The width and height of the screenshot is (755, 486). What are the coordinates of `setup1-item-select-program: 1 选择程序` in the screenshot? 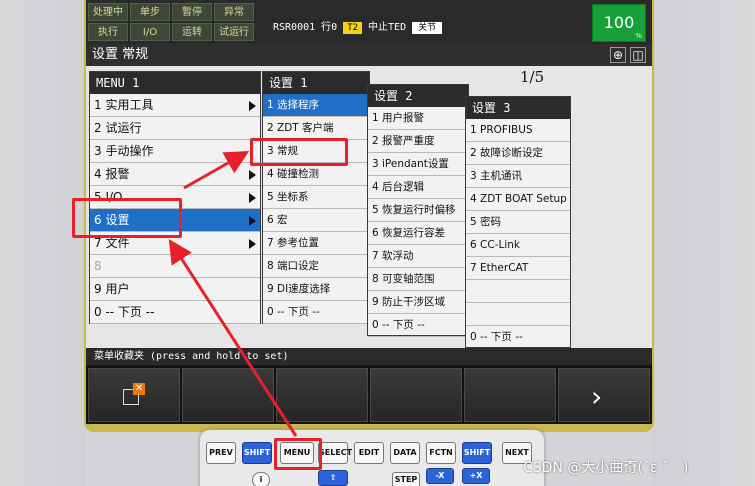 It's located at (316, 105).